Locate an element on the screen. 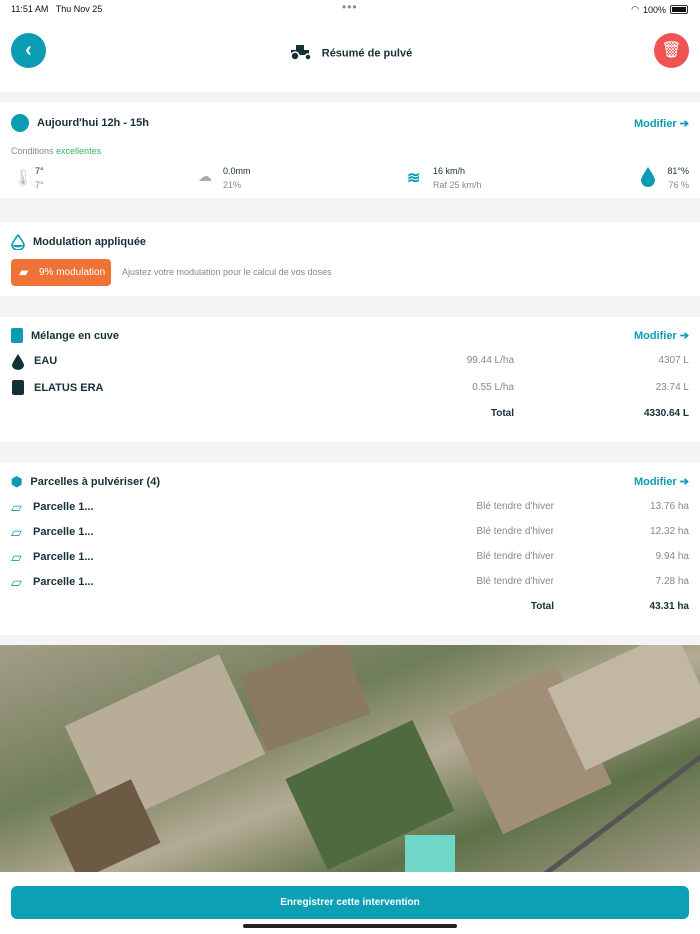 The height and width of the screenshot is (934, 700). parcels-total: 43.31 ha is located at coordinates (669, 606).